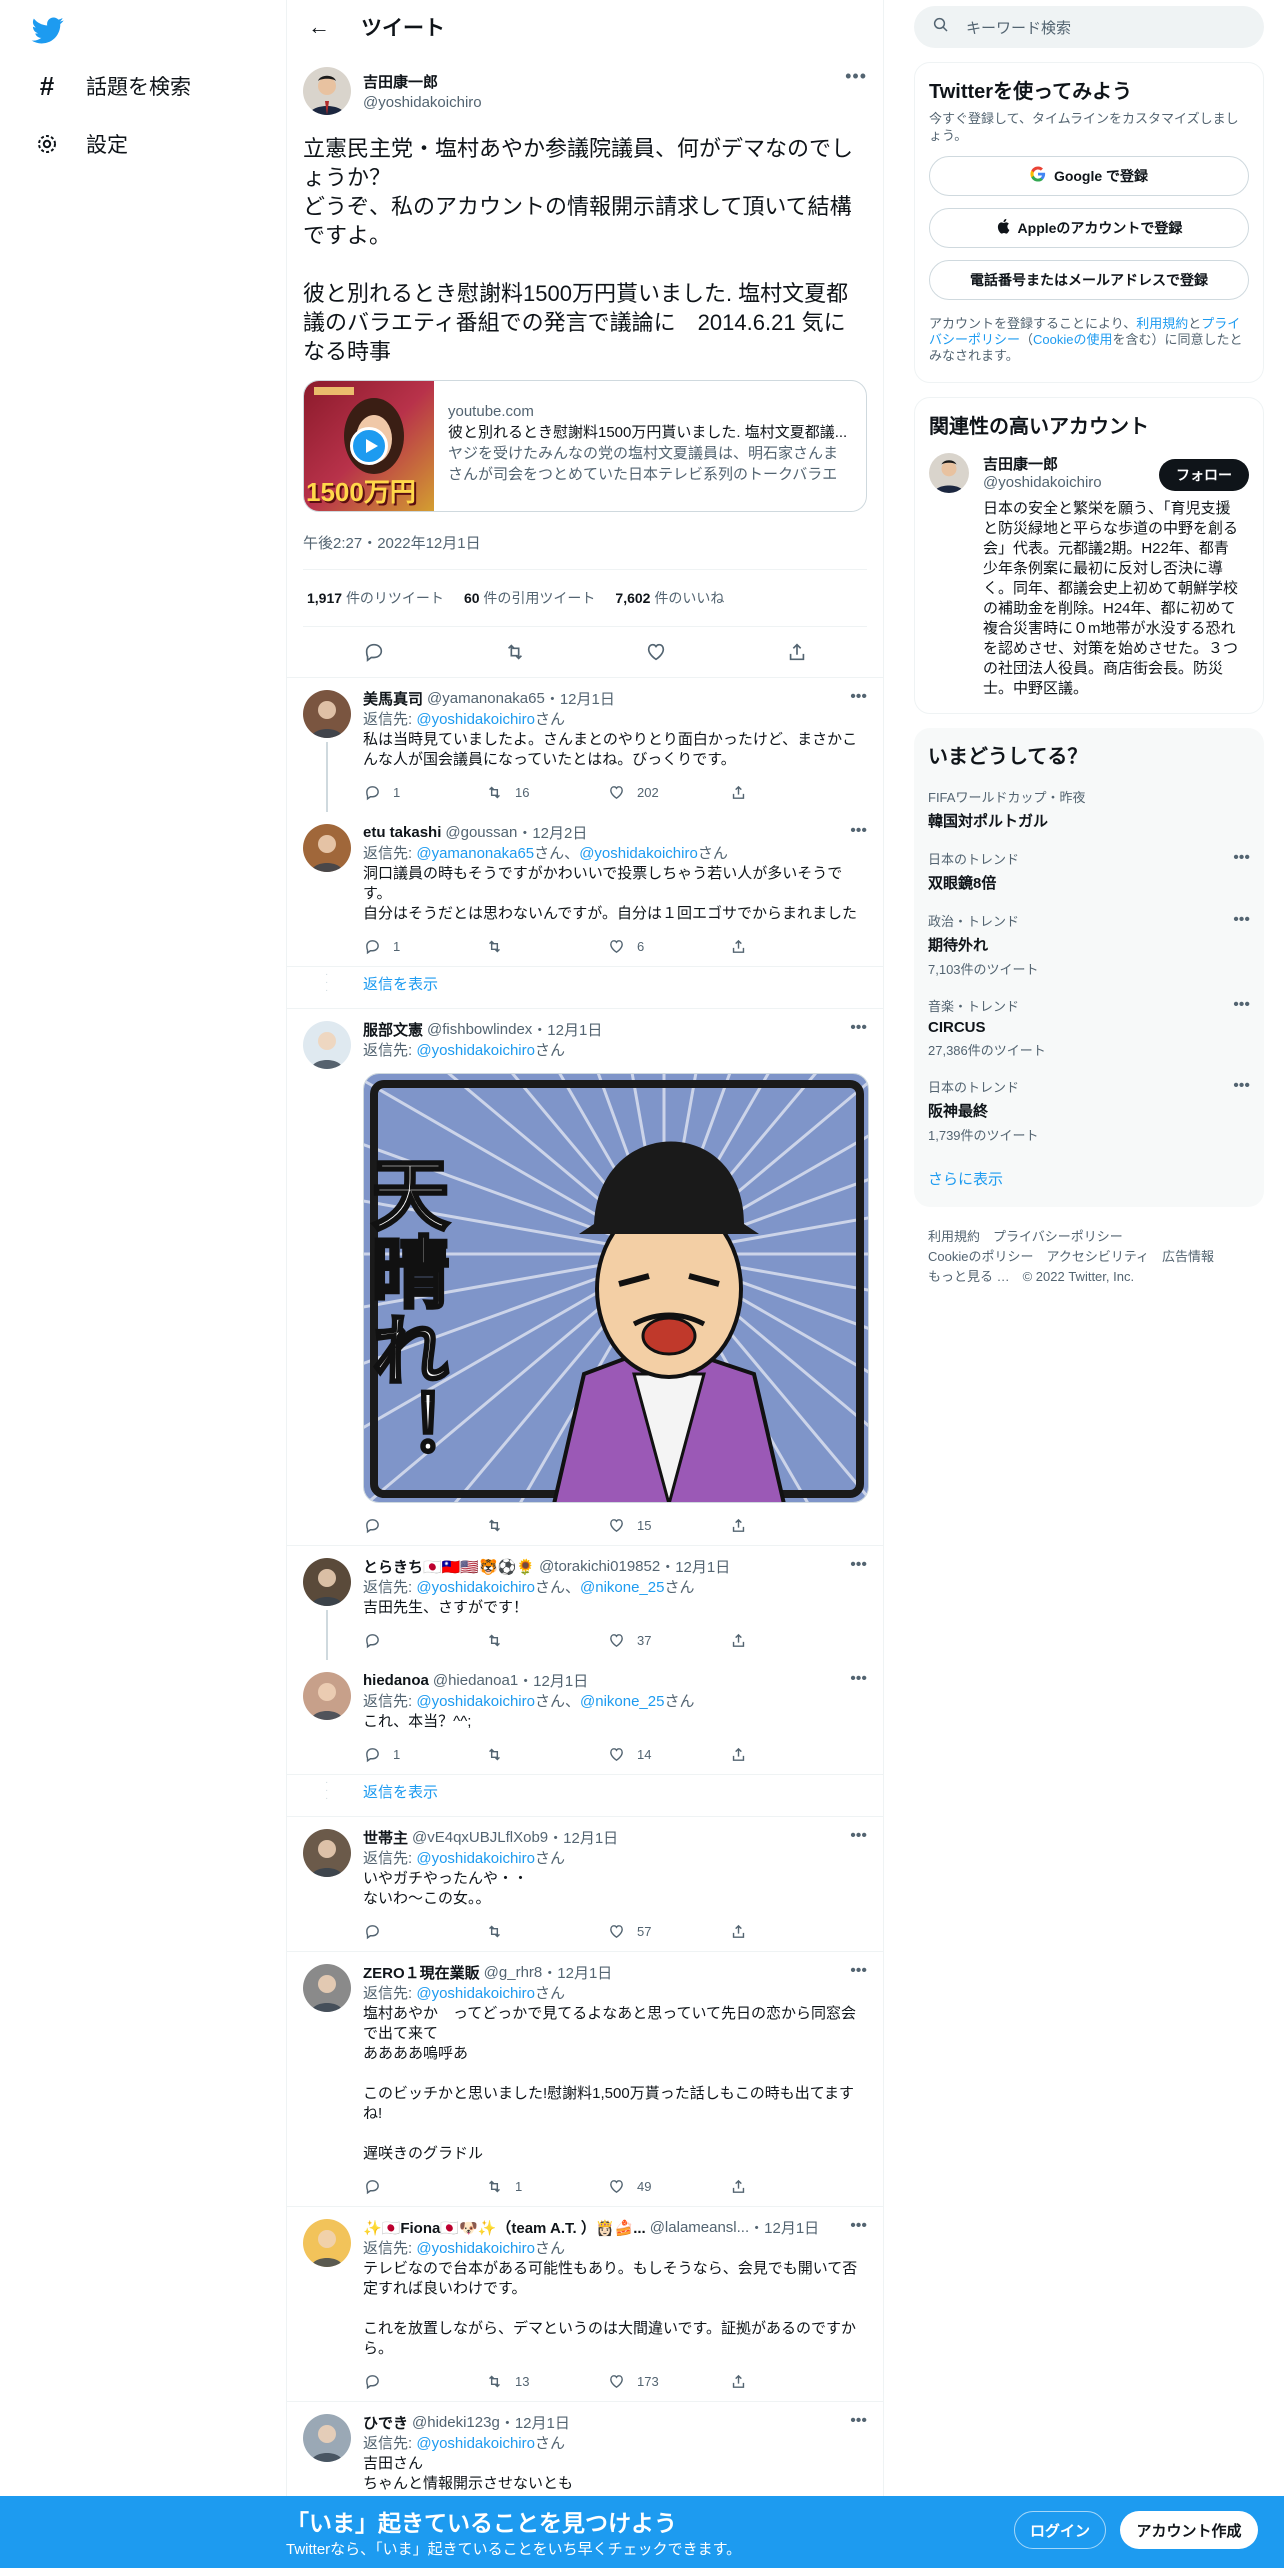 This screenshot has height=2568, width=1284. Describe the element at coordinates (668, 1525) in the screenshot. I see `like-action: 15` at that location.